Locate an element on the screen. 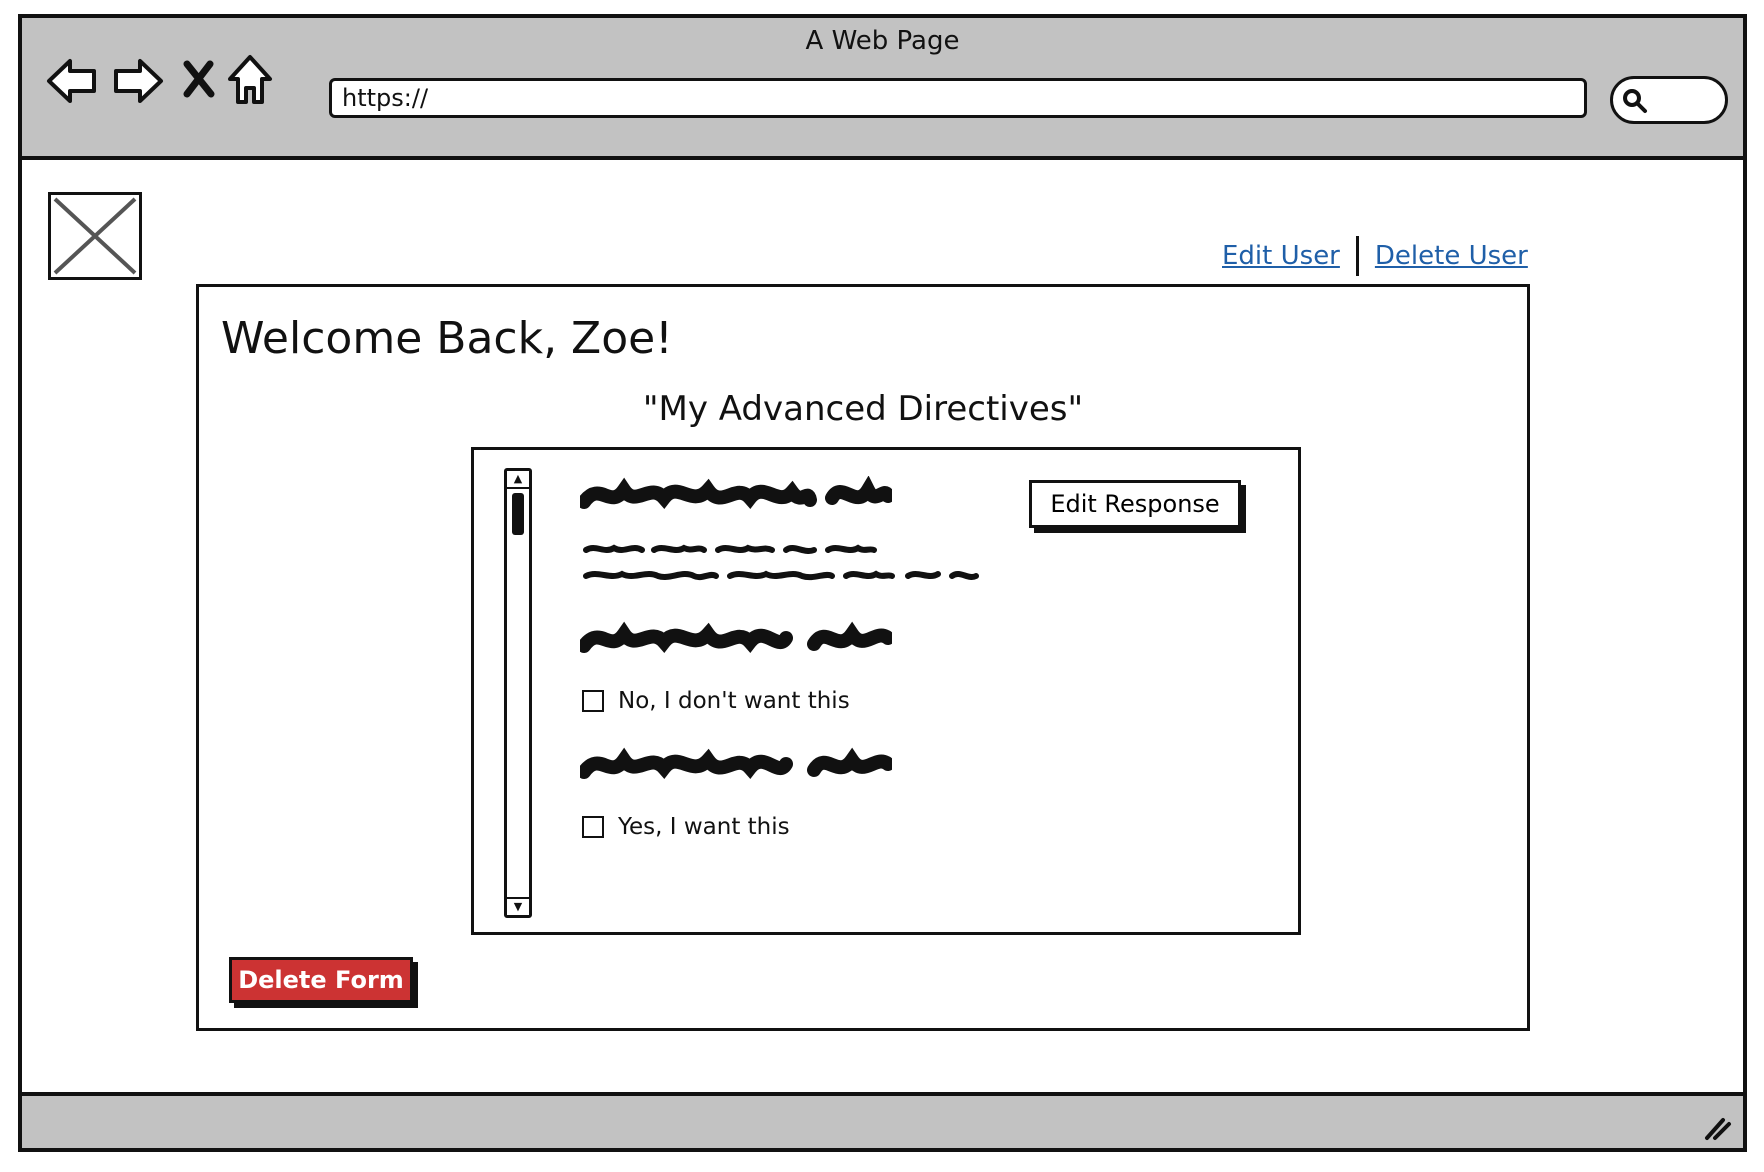 The width and height of the screenshot is (1764, 1172). url-input: https:// is located at coordinates (958, 98).